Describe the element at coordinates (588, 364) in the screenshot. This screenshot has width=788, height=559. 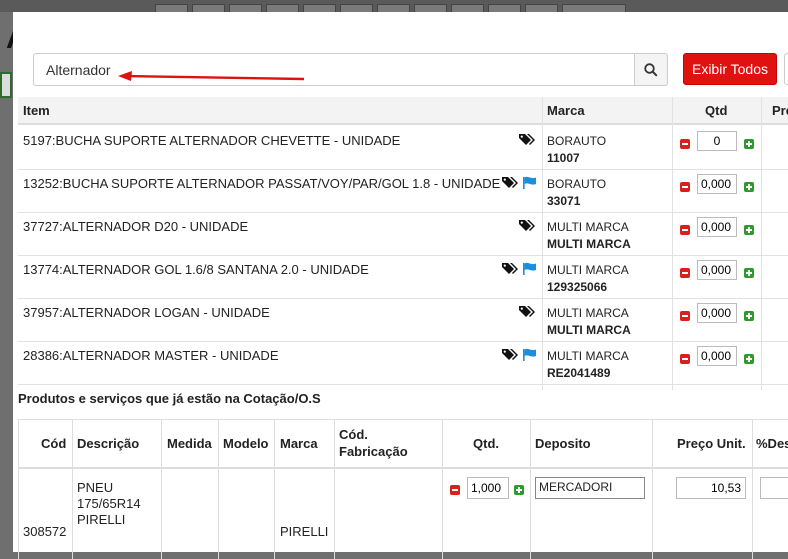
I see `marca-cell: MULTI MARCA RE2041489` at that location.